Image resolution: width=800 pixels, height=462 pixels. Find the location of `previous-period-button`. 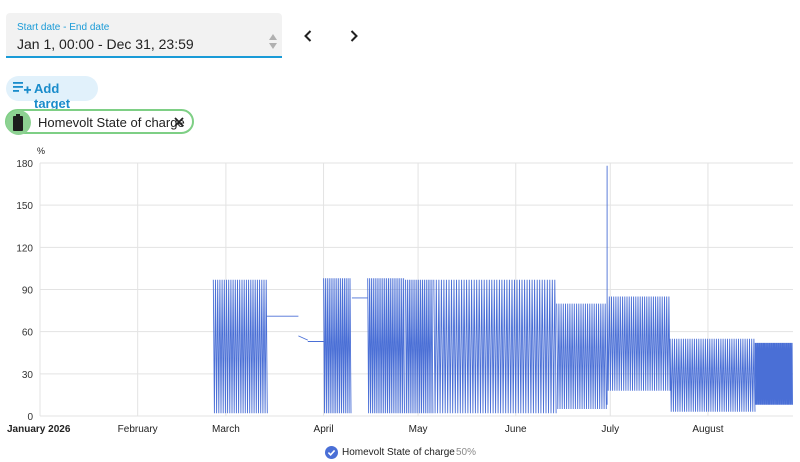

previous-period-button is located at coordinates (308, 36).